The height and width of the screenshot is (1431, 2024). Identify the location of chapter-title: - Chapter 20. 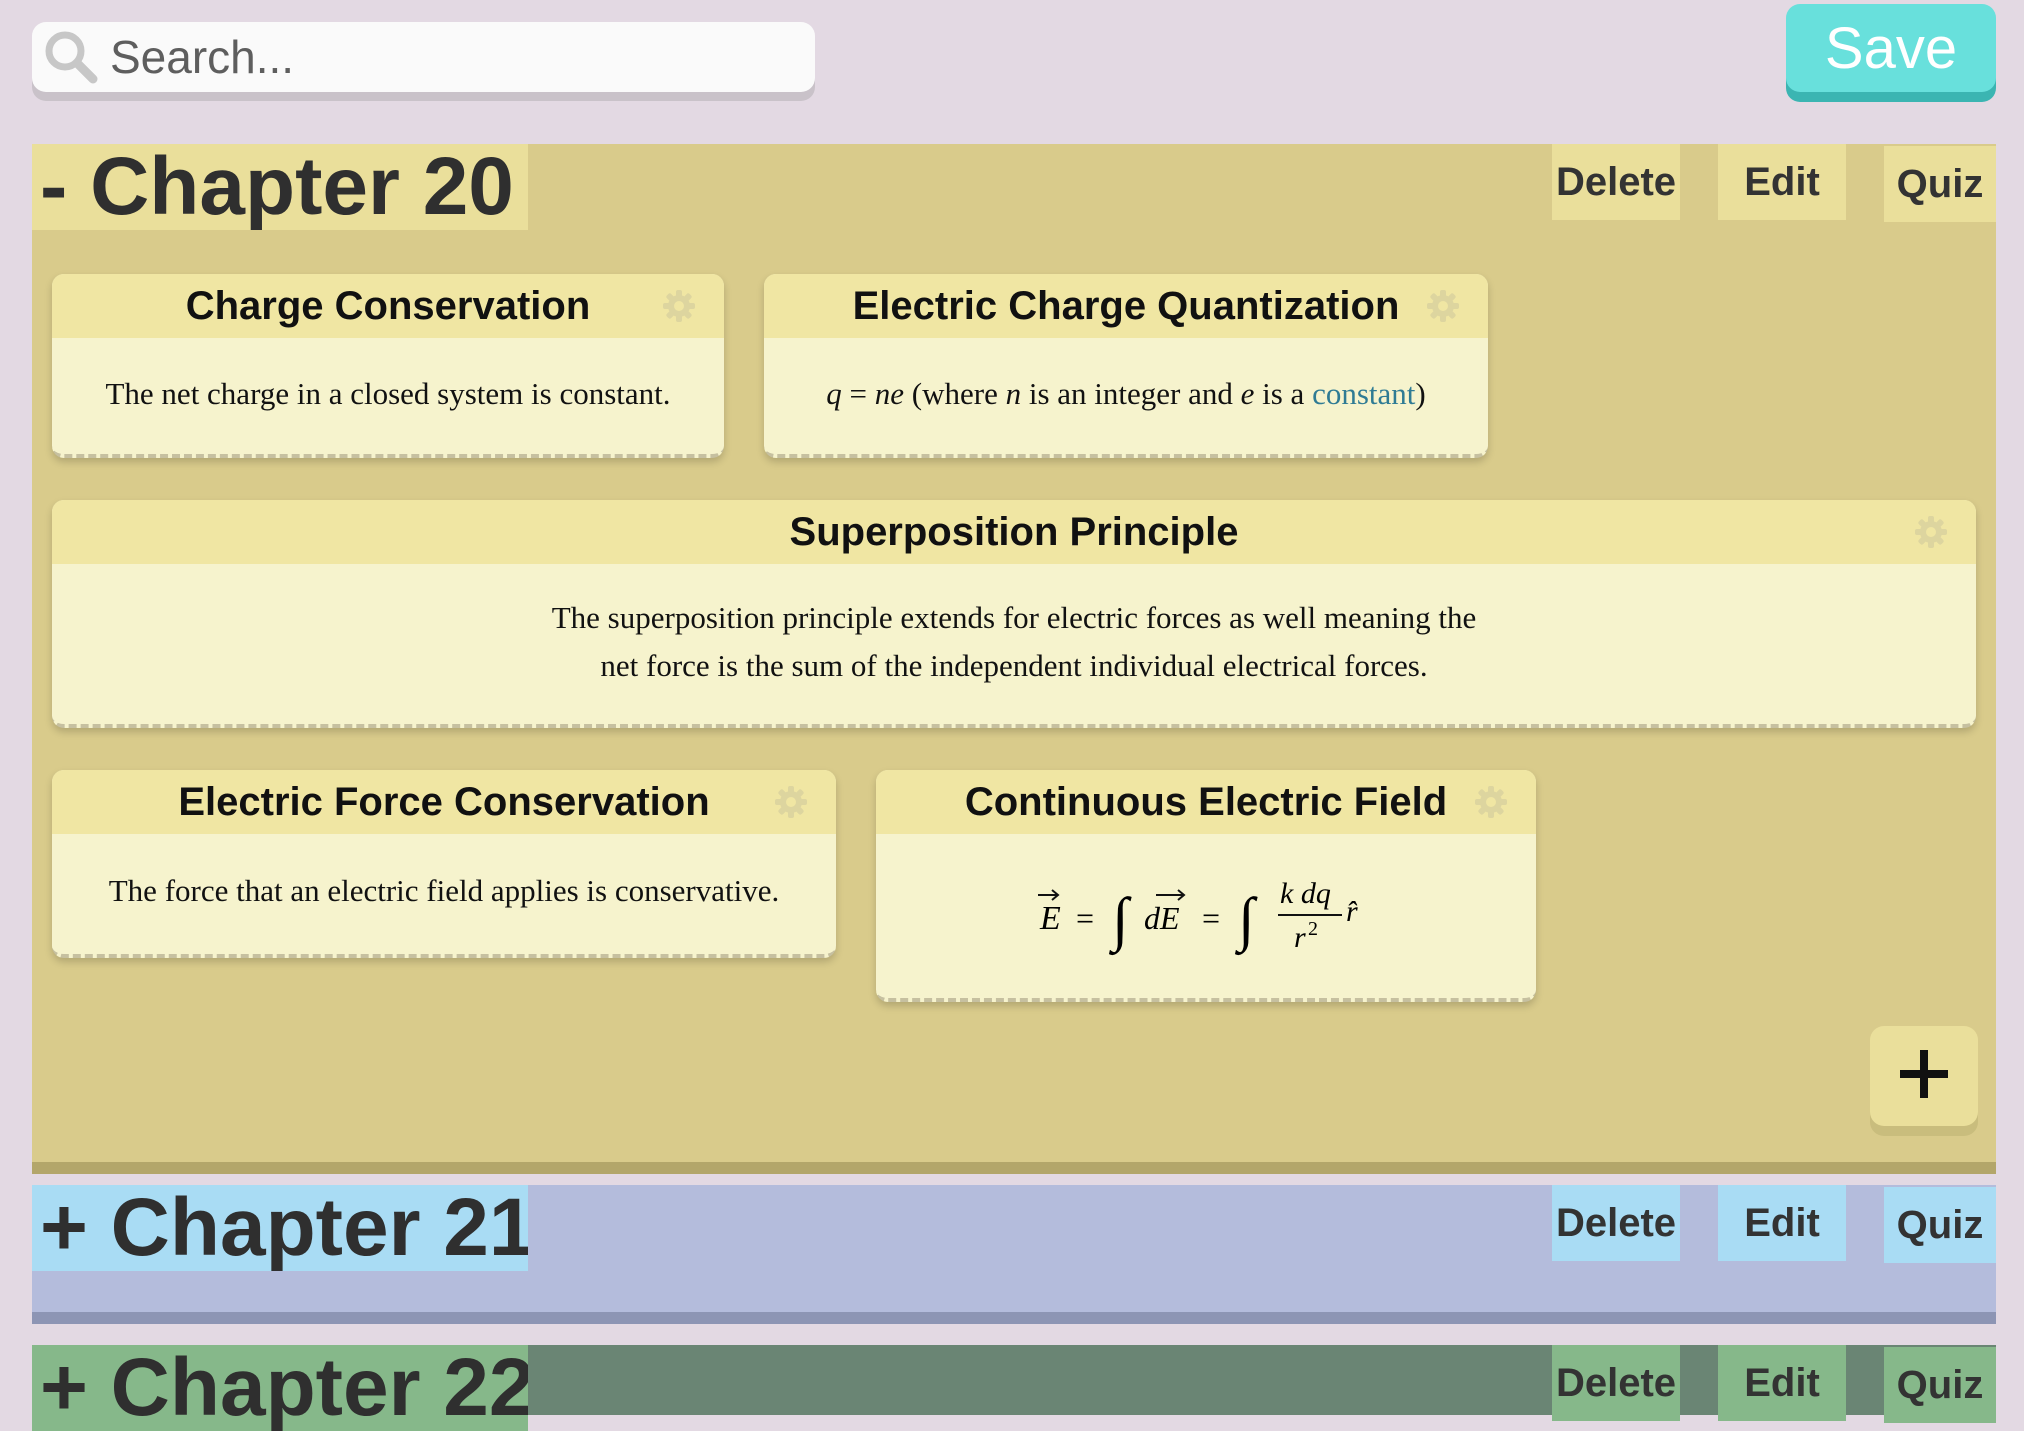
(280, 187).